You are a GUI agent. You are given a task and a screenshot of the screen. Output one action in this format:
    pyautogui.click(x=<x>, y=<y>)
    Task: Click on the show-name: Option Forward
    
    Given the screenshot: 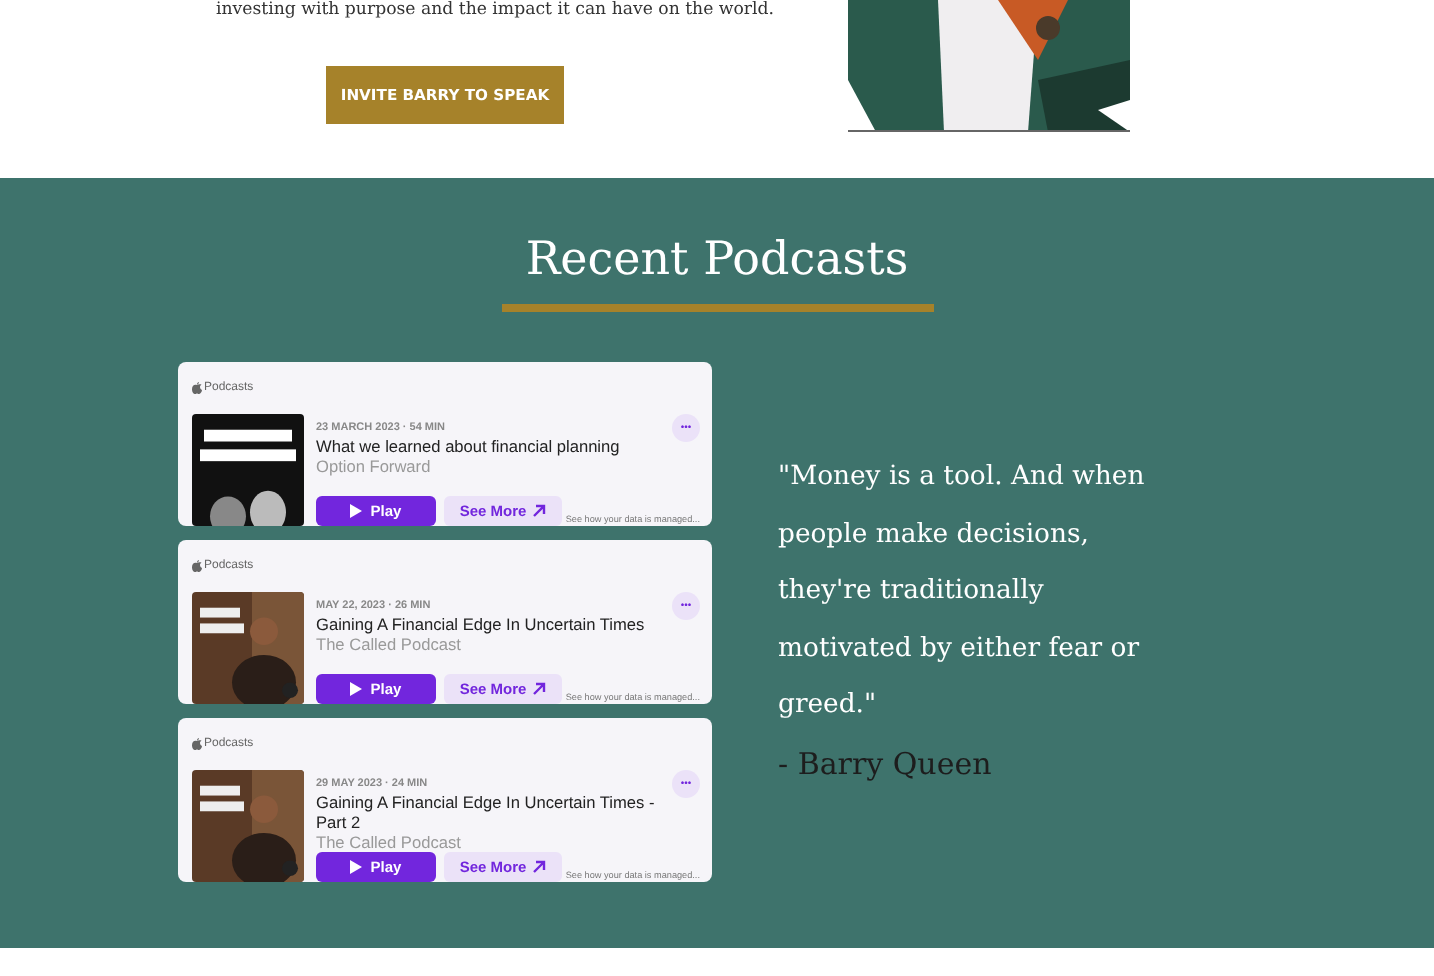 What is the action you would take?
    pyautogui.click(x=374, y=466)
    